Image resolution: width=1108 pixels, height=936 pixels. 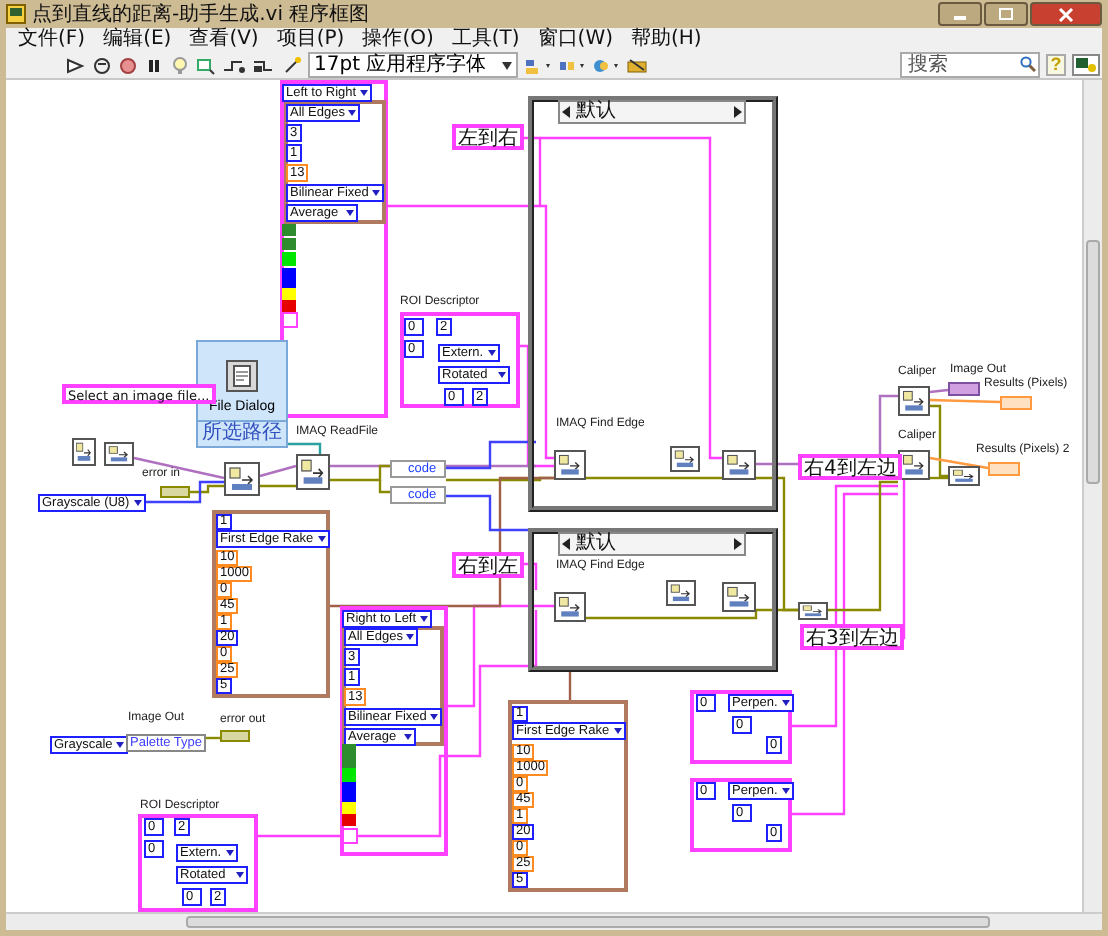 What do you see at coordinates (201, 14) in the screenshot?
I see `window-title: 点到直线的距离-助手生成.vi 程序框图` at bounding box center [201, 14].